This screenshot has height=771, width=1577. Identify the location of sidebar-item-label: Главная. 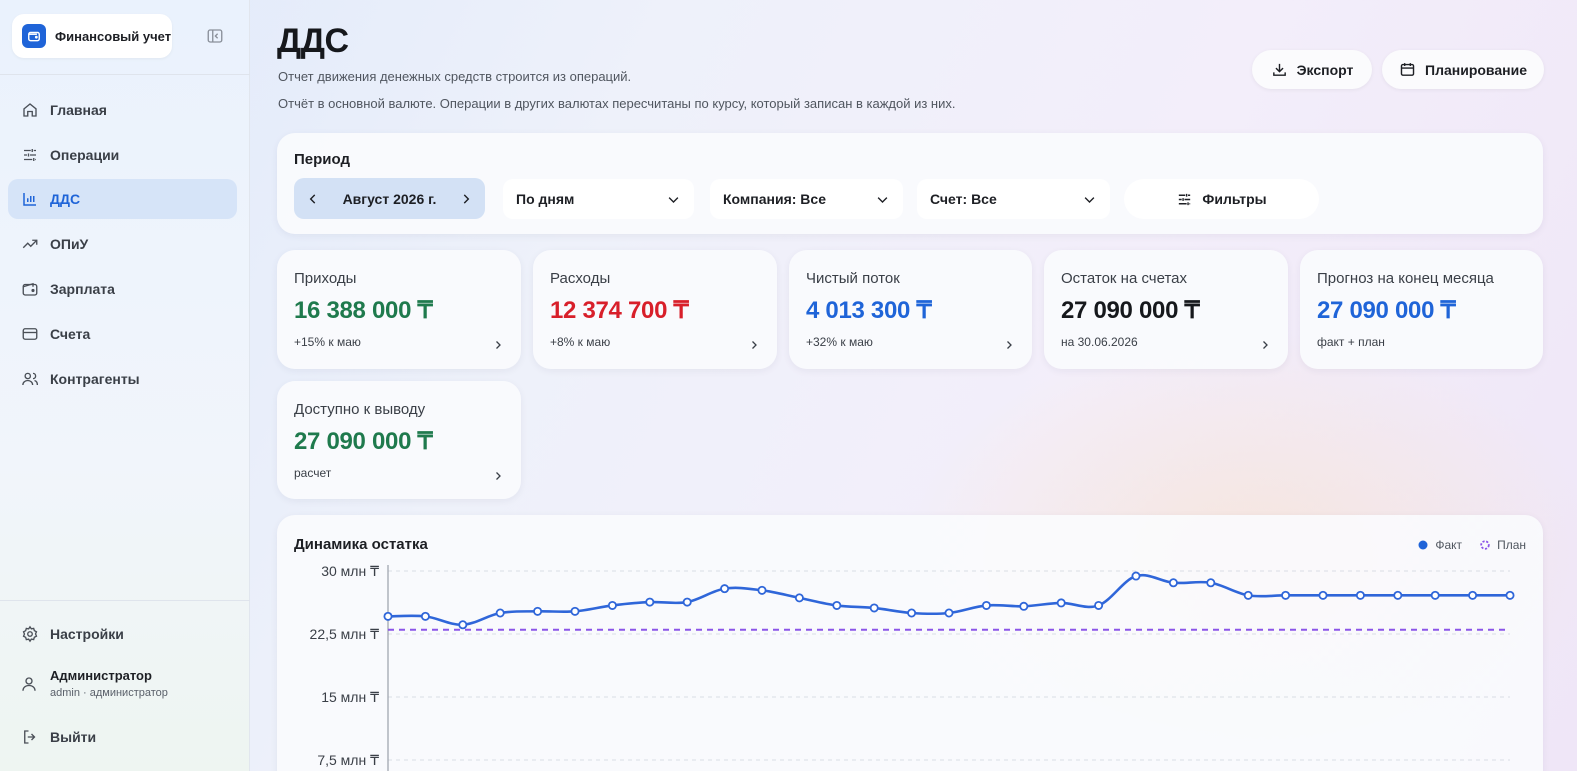
(78, 110).